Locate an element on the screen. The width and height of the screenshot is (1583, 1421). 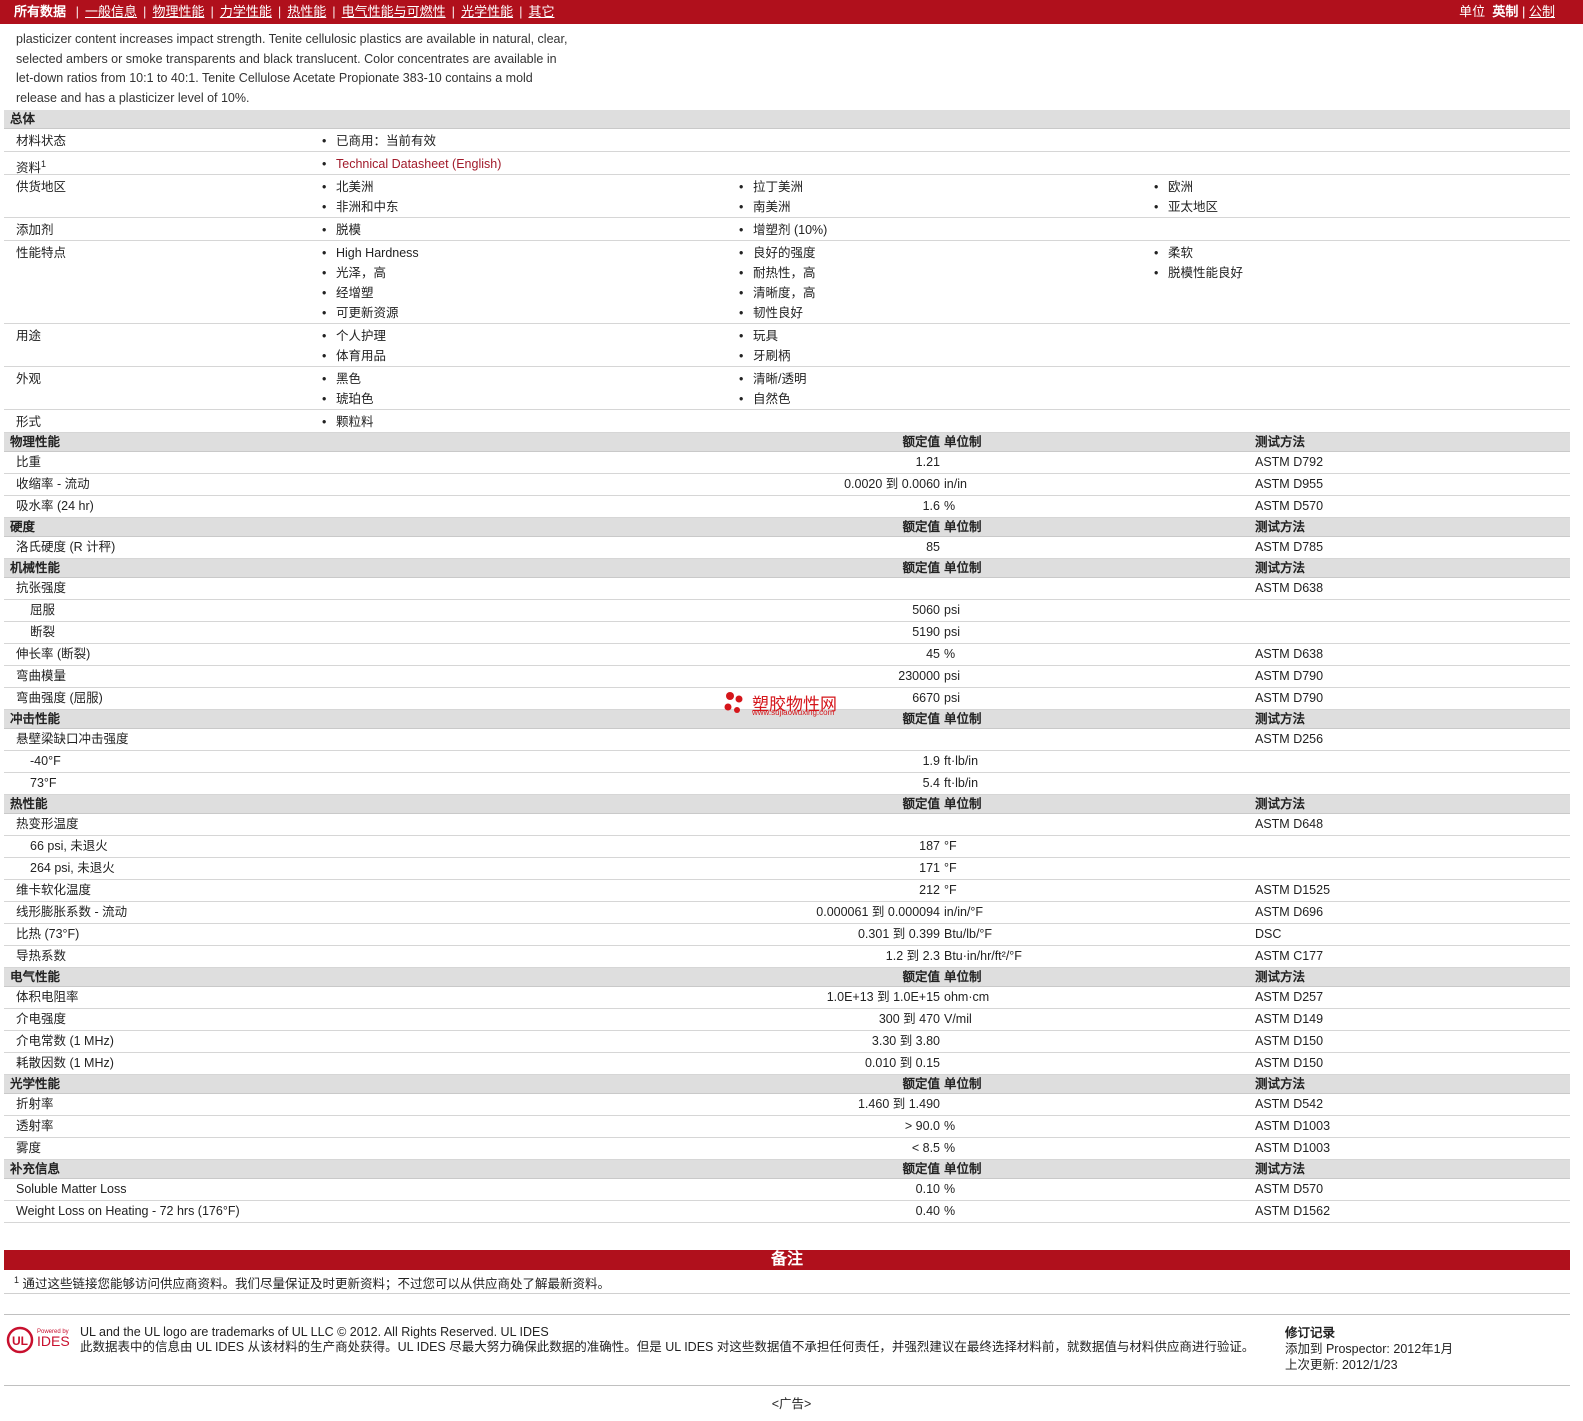
property-row: 热变形温度 ASTM D648 is located at coordinates (787, 825).